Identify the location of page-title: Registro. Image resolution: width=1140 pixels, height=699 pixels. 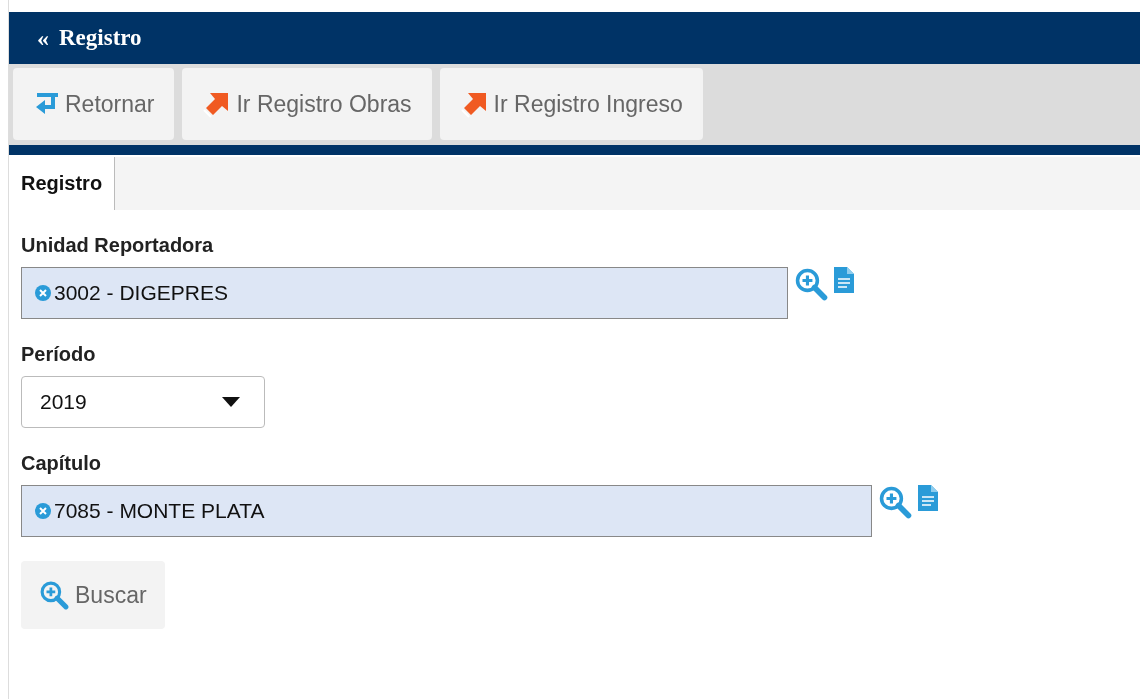
(100, 38).